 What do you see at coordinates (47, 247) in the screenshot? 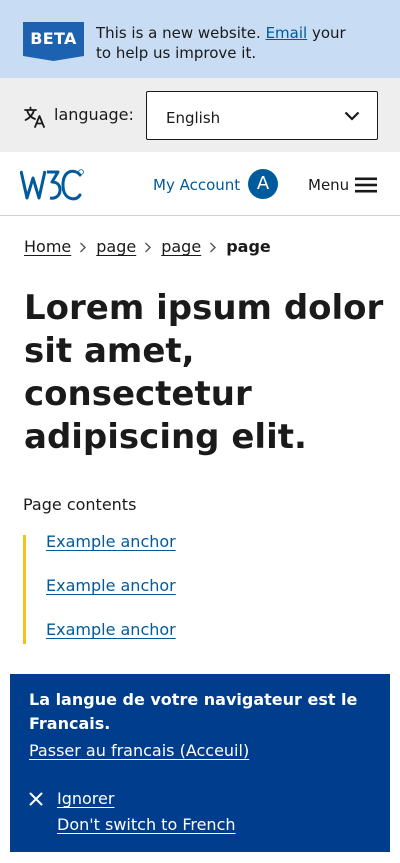
I see `breadcrumb-home: Home` at bounding box center [47, 247].